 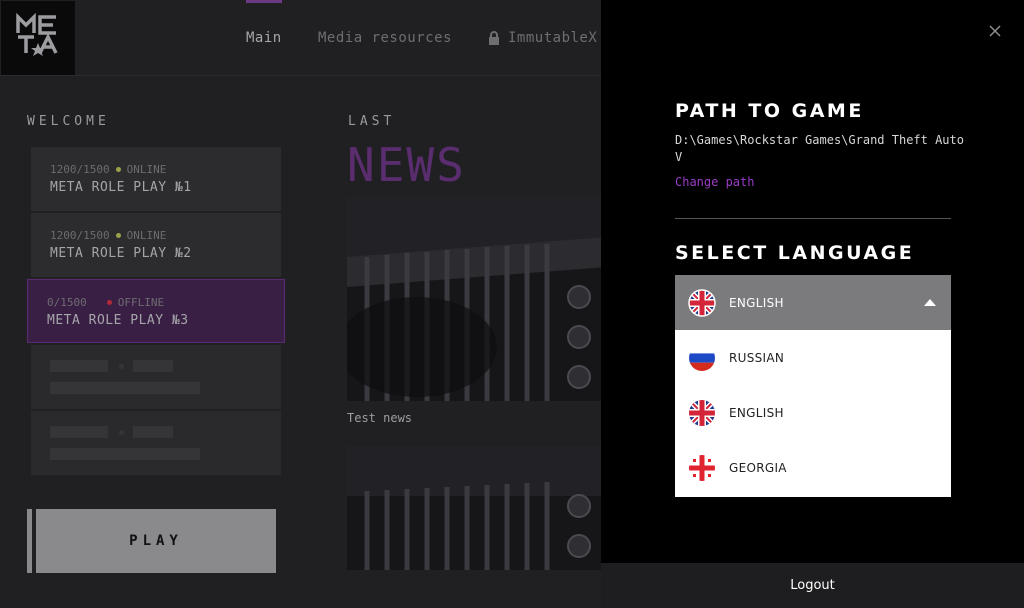 What do you see at coordinates (702, 467) in the screenshot?
I see `georgia-flag-icon` at bounding box center [702, 467].